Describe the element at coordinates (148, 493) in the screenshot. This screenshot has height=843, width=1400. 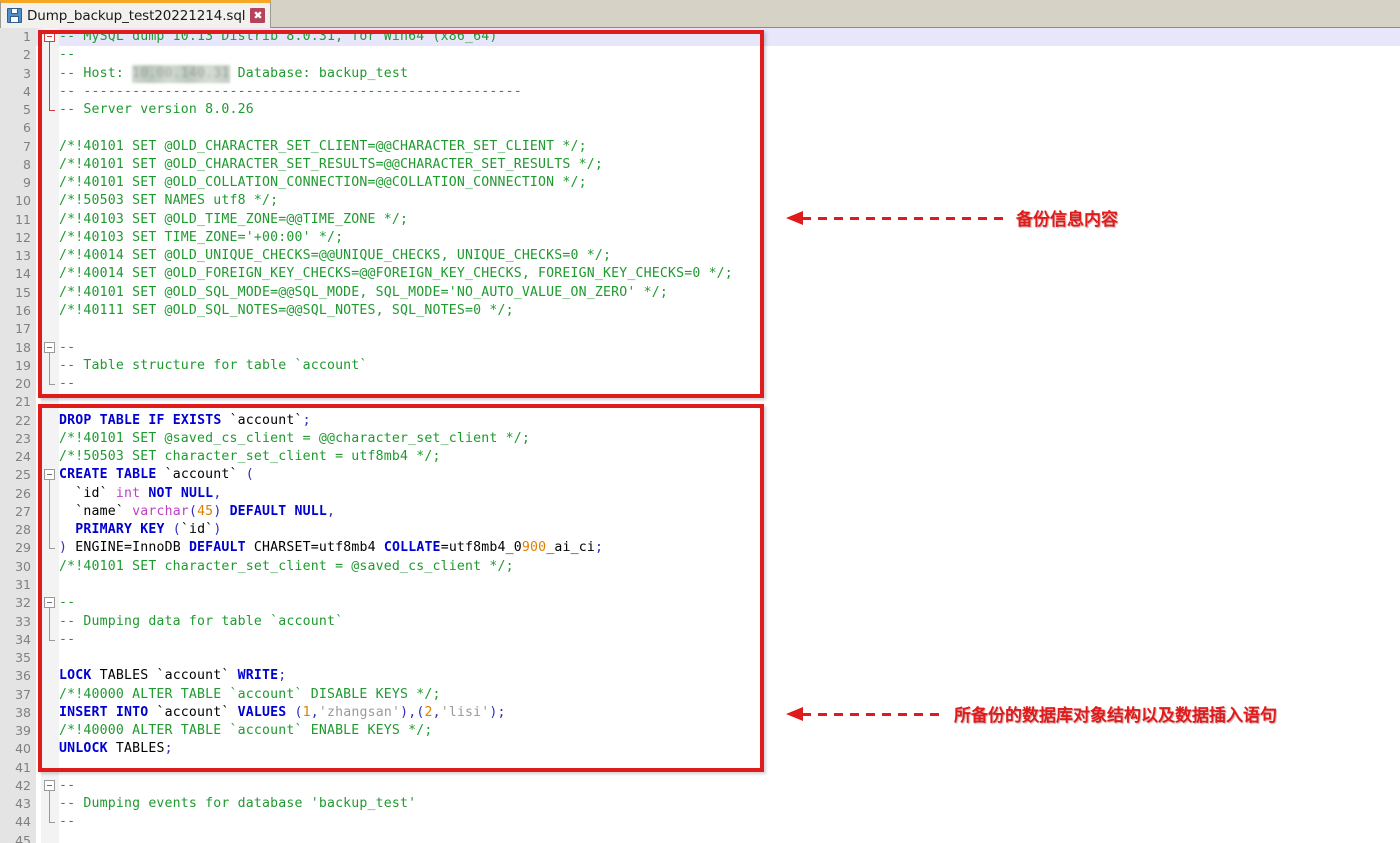
I see `line-content: `id` int NOT NULL,` at that location.